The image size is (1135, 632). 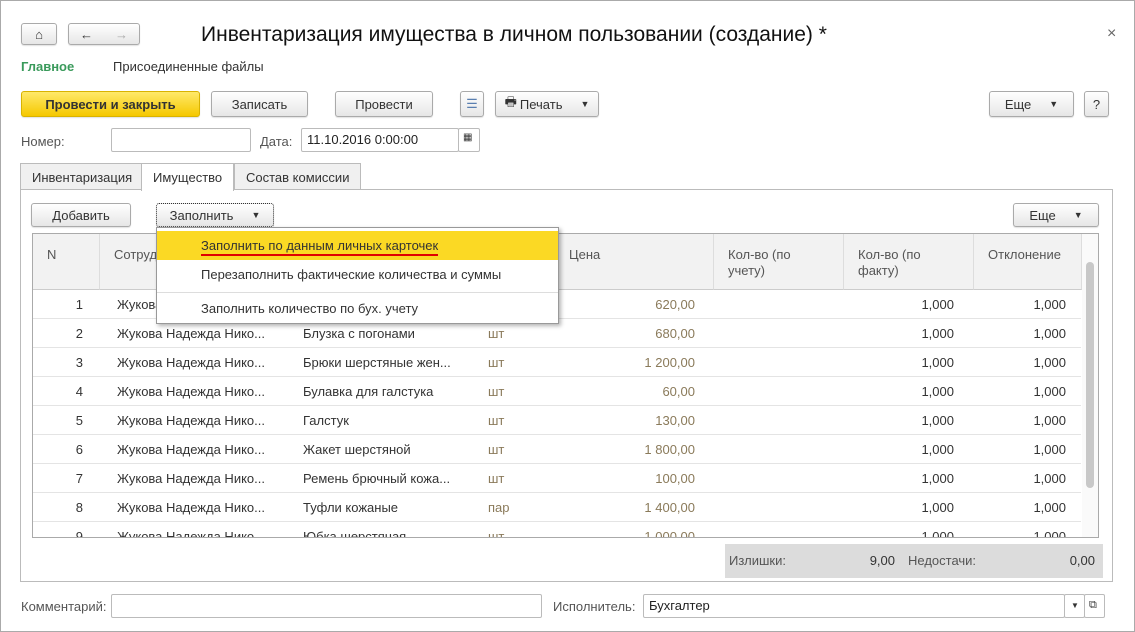 I want to click on cell-price: 1 800,00, so click(x=669, y=449).